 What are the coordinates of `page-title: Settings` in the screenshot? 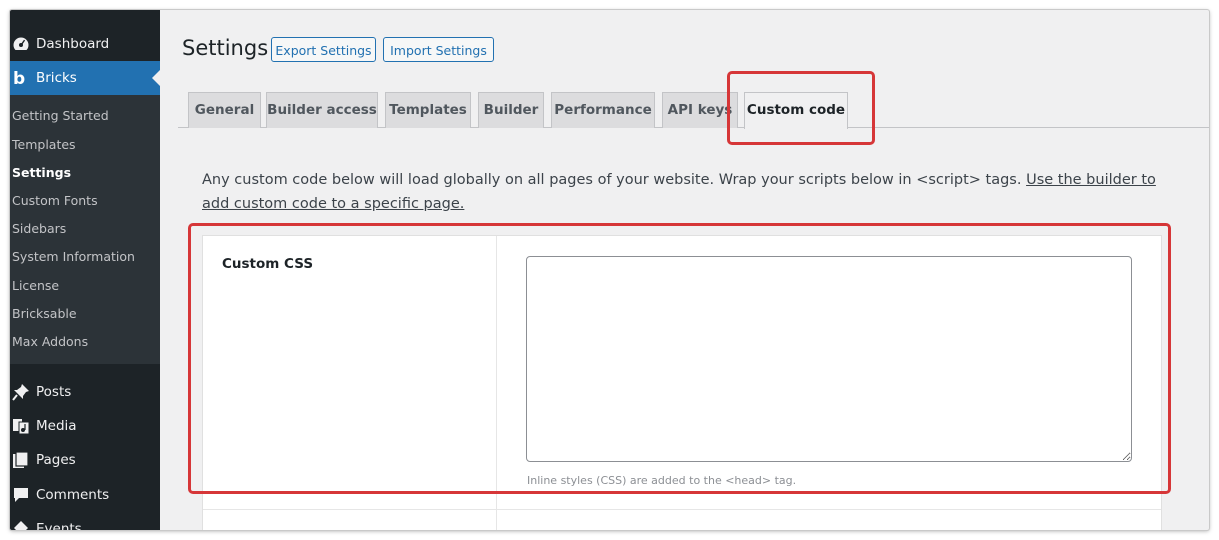 It's located at (225, 48).